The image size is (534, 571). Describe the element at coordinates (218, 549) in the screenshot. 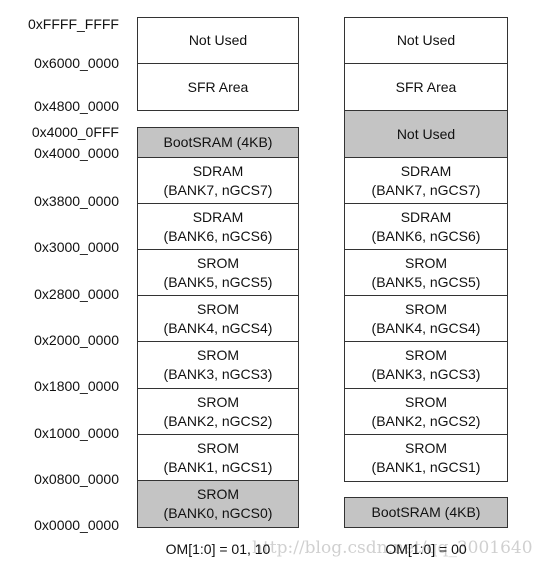

I see `left-map-caption: OM[1:0] = 01, 10` at that location.